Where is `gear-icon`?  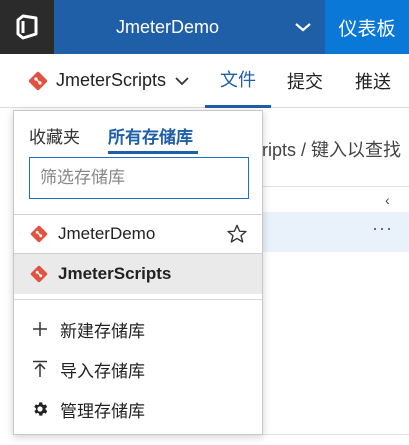 gear-icon is located at coordinates (41, 409).